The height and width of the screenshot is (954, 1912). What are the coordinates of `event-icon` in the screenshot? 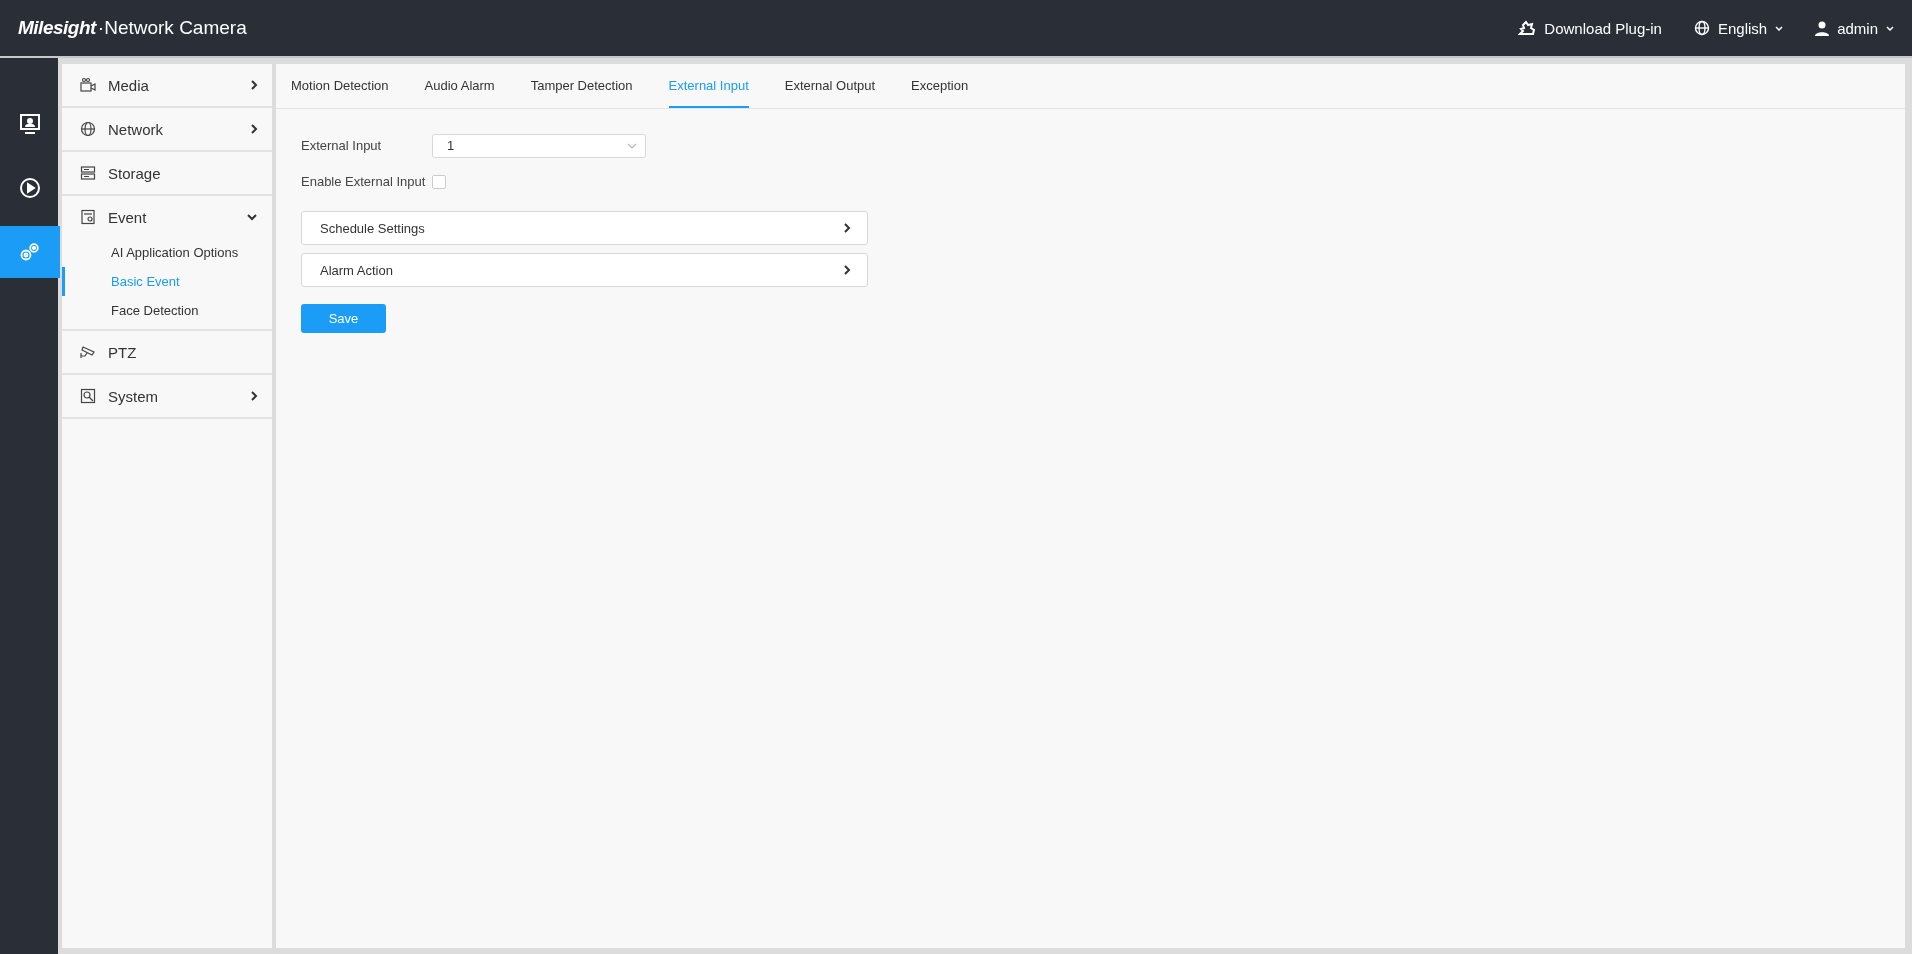 It's located at (88, 217).